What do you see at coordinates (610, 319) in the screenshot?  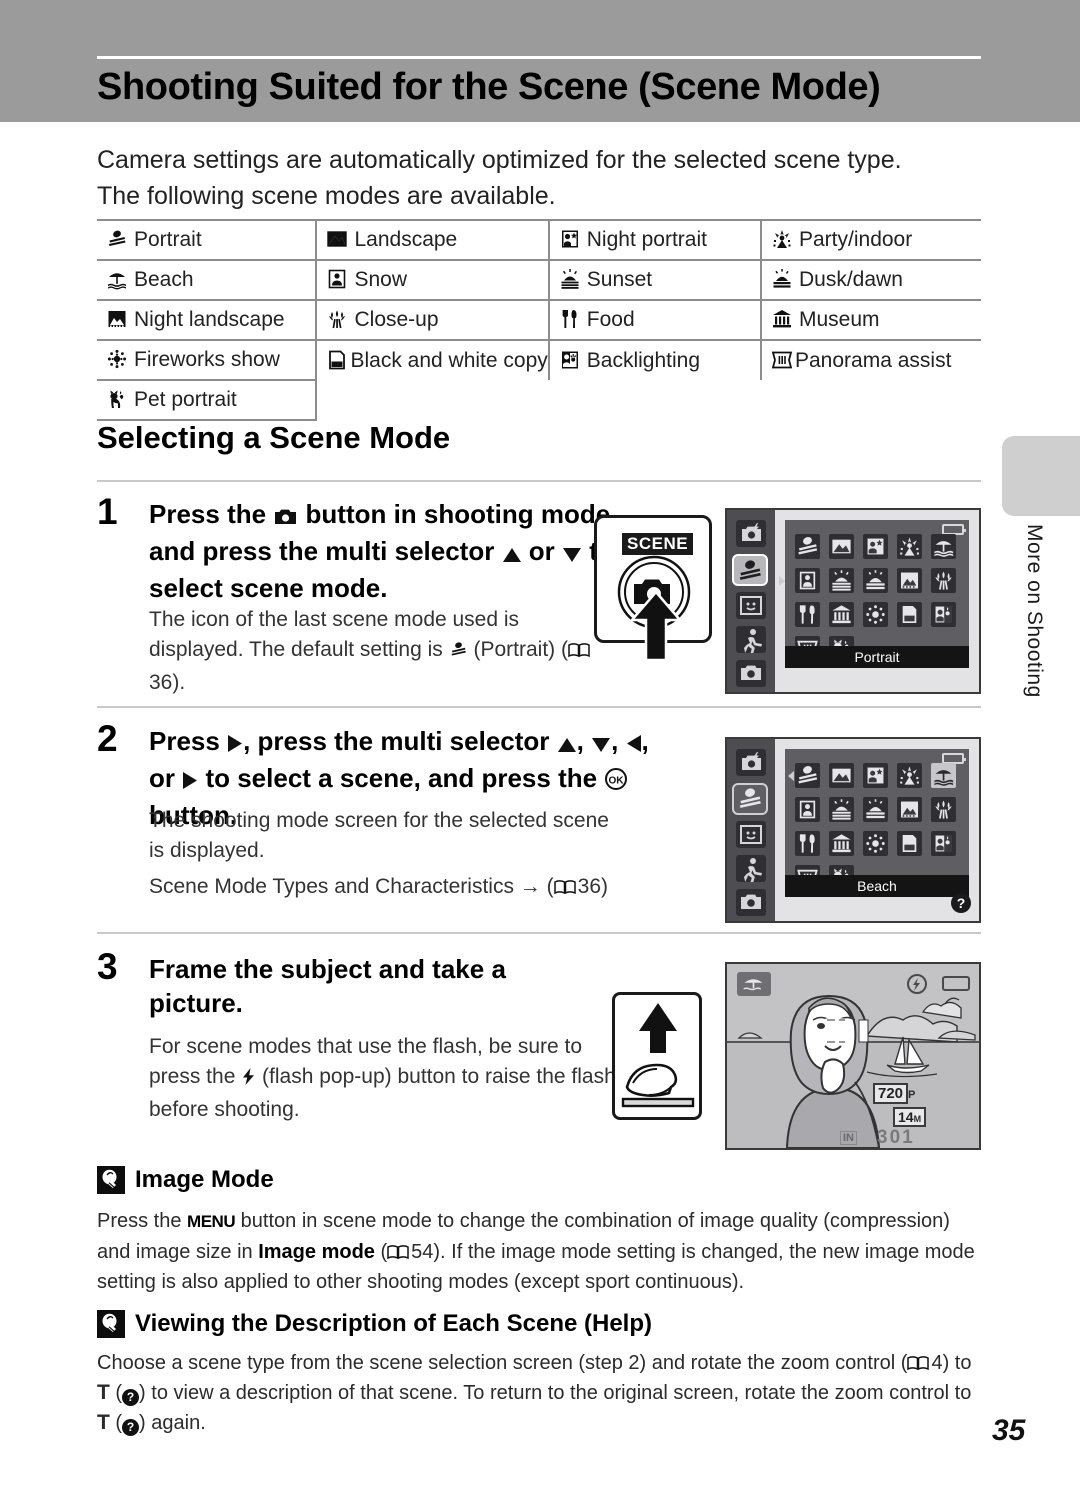 I see `scene-label: Food` at bounding box center [610, 319].